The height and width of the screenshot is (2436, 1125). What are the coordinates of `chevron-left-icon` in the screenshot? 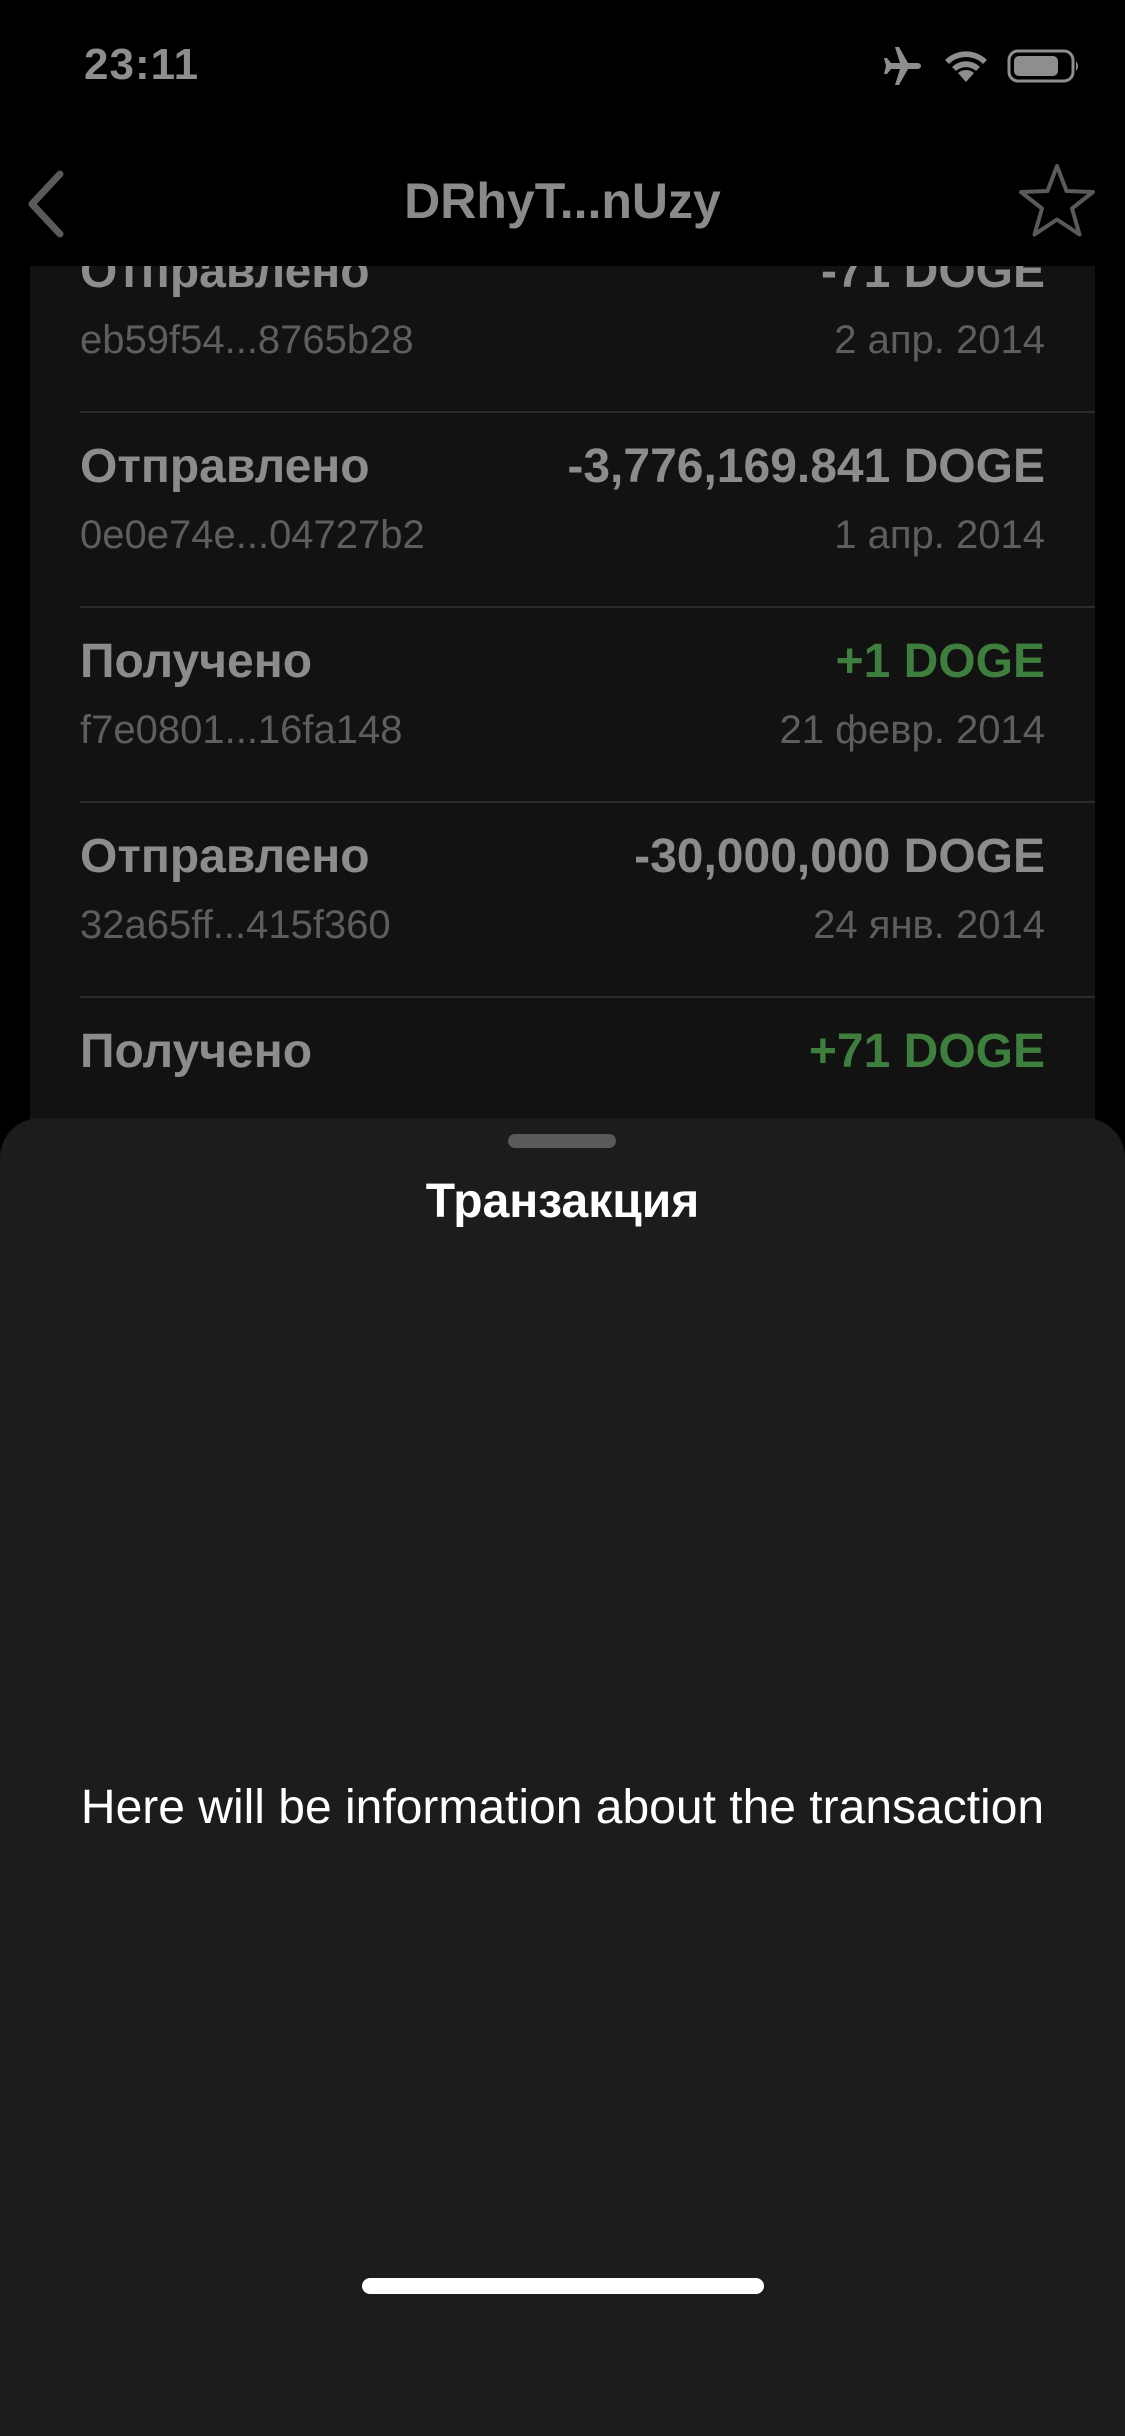 It's located at (46, 204).